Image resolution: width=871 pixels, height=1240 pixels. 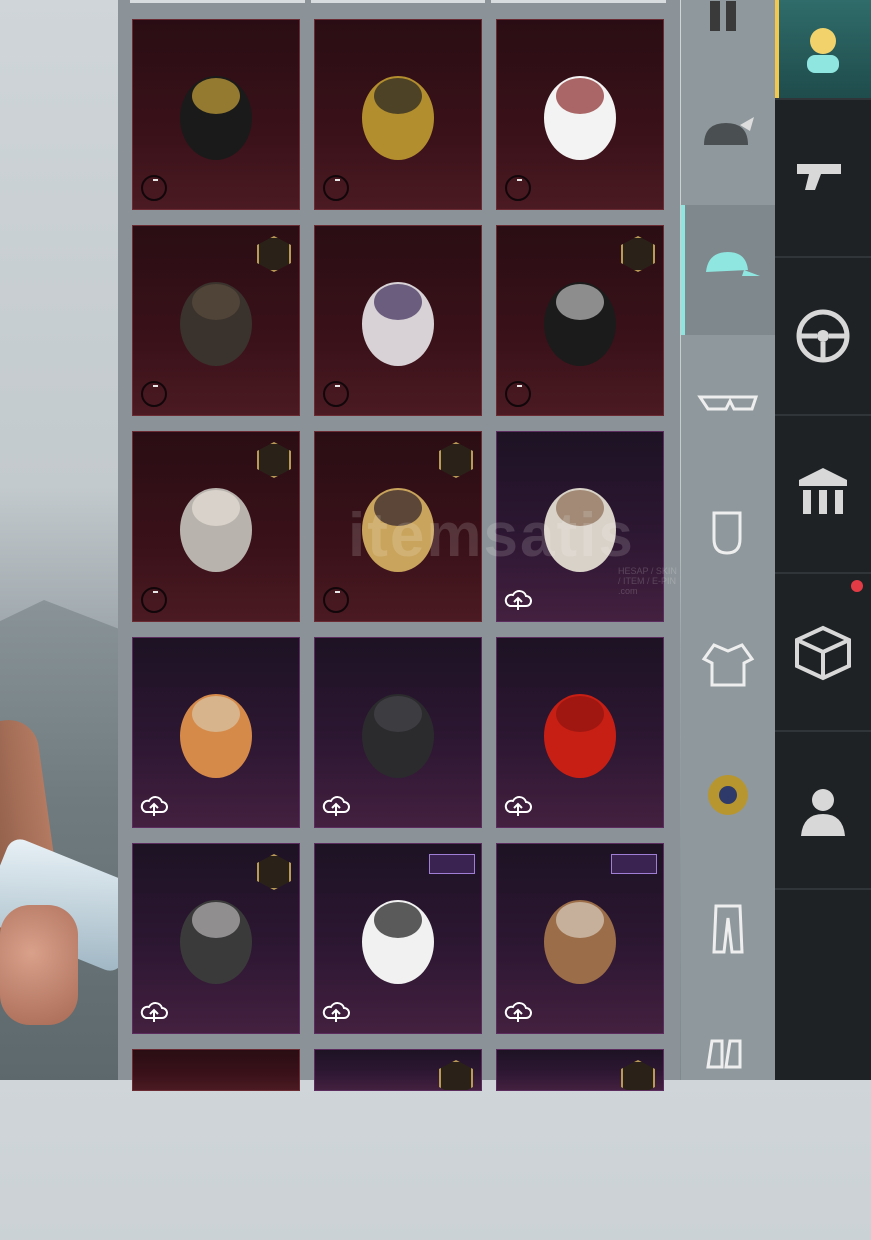 What do you see at coordinates (580, 736) in the screenshot?
I see `red-long-hair-image` at bounding box center [580, 736].